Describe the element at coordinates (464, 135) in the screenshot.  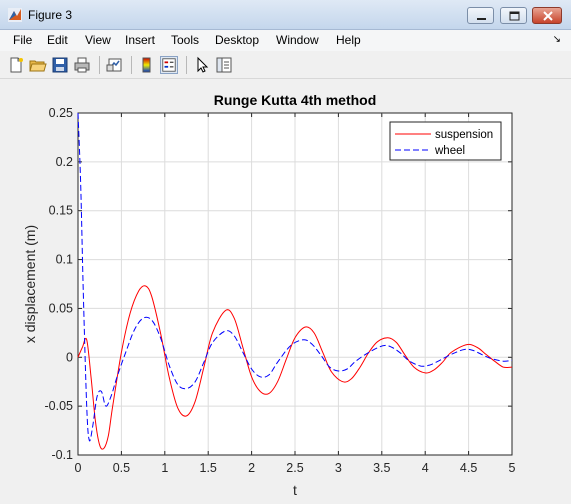
I see `legend-label-suspension: suspension` at that location.